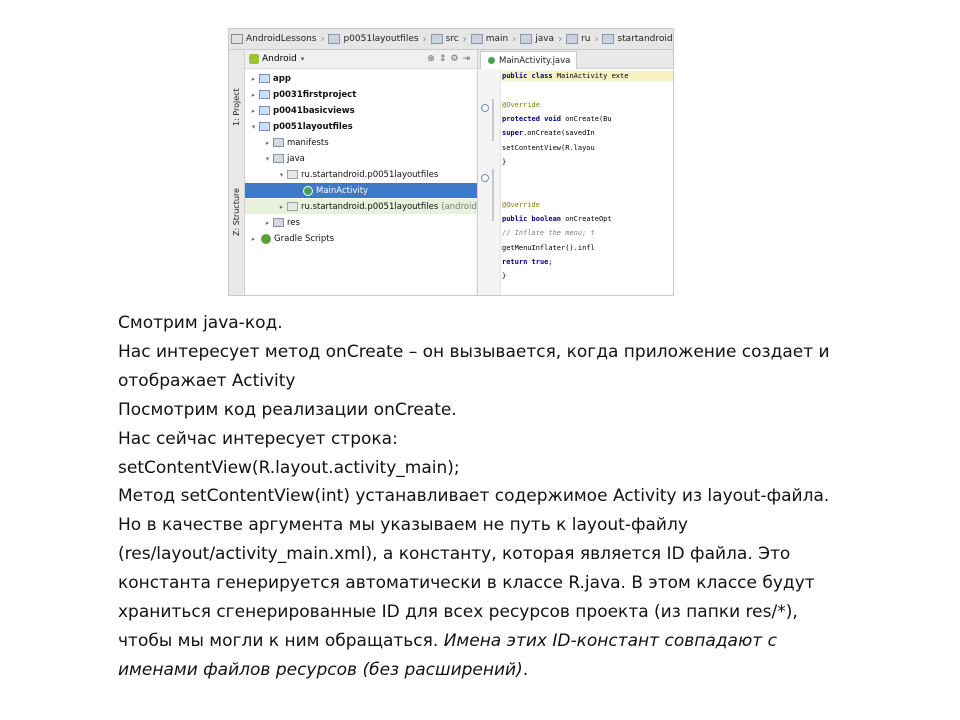  I want to click on tree-item: ▸ p0031firstproject, so click(362, 94).